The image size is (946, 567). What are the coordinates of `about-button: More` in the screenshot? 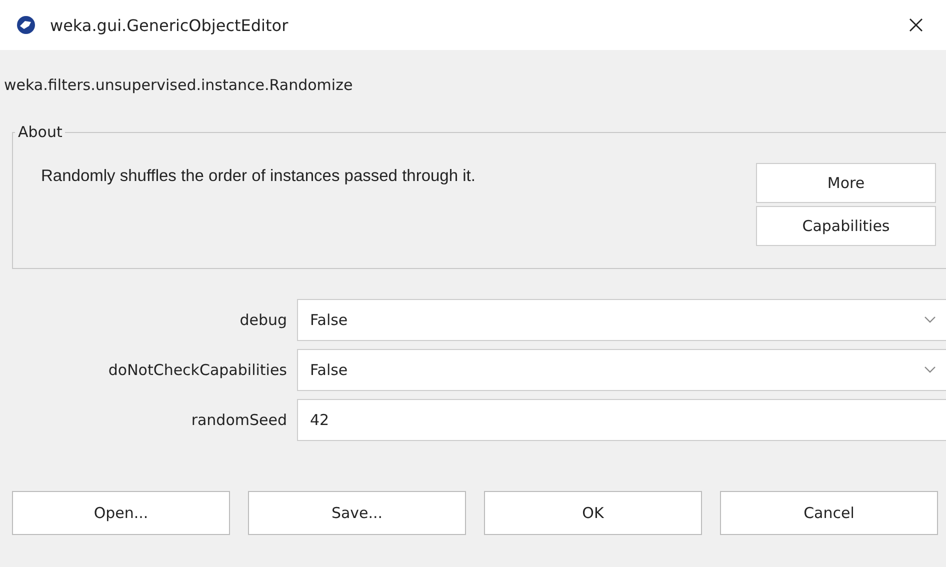 It's located at (846, 183).